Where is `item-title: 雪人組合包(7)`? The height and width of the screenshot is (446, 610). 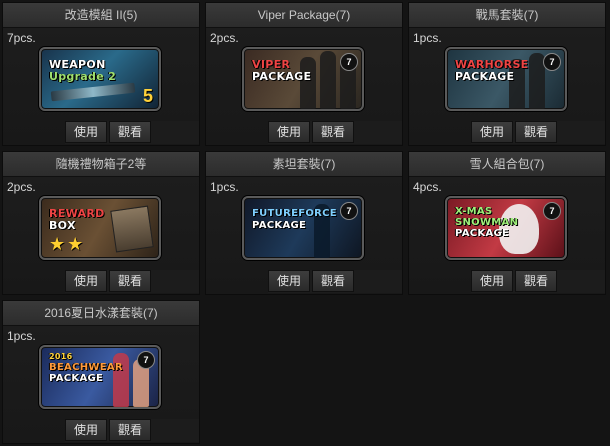 item-title: 雪人組合包(7) is located at coordinates (507, 164).